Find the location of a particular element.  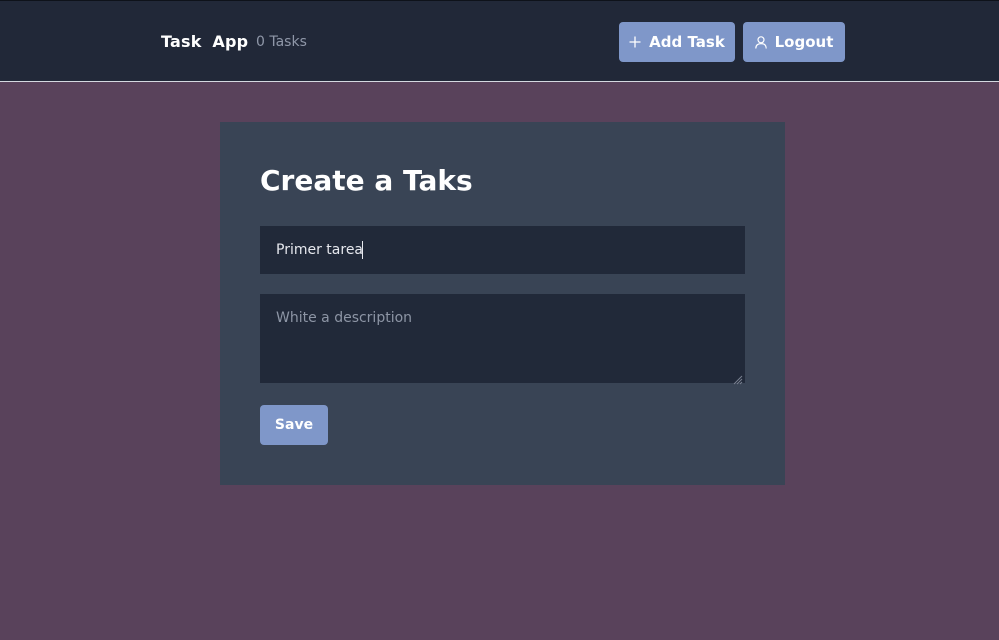

task-title-input is located at coordinates (502, 250).